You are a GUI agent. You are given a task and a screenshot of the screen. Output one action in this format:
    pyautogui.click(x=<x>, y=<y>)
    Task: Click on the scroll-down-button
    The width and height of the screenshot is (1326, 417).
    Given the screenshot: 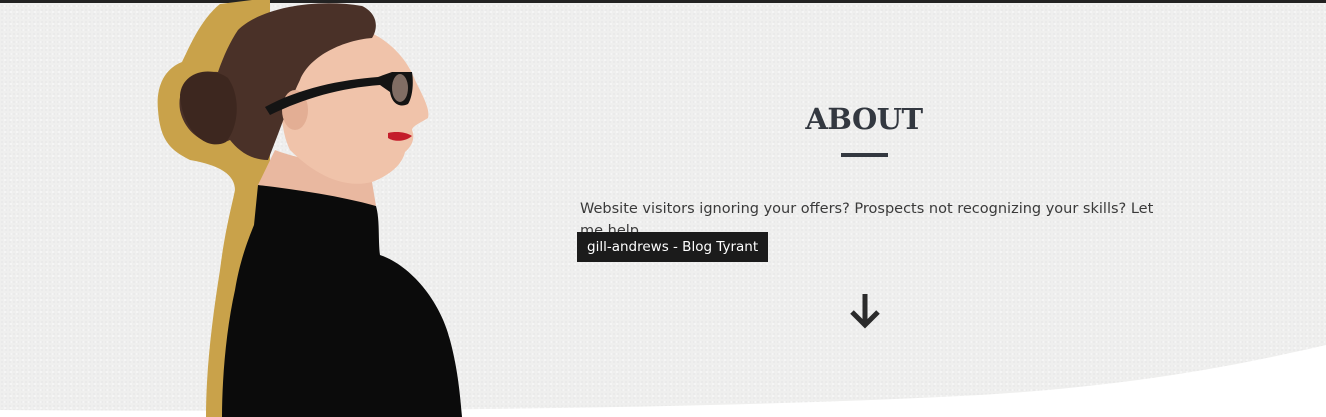 What is the action you would take?
    pyautogui.click(x=865, y=310)
    